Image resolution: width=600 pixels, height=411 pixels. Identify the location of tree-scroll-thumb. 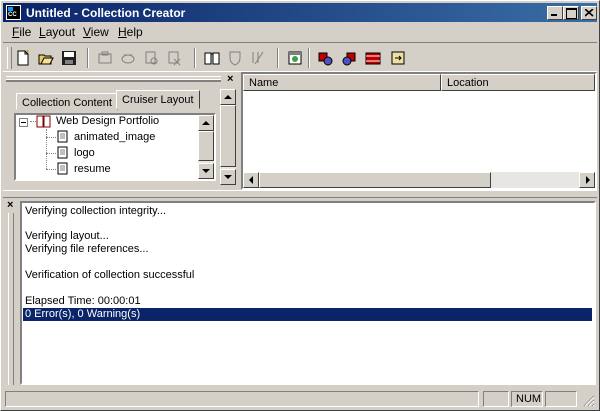
(206, 146).